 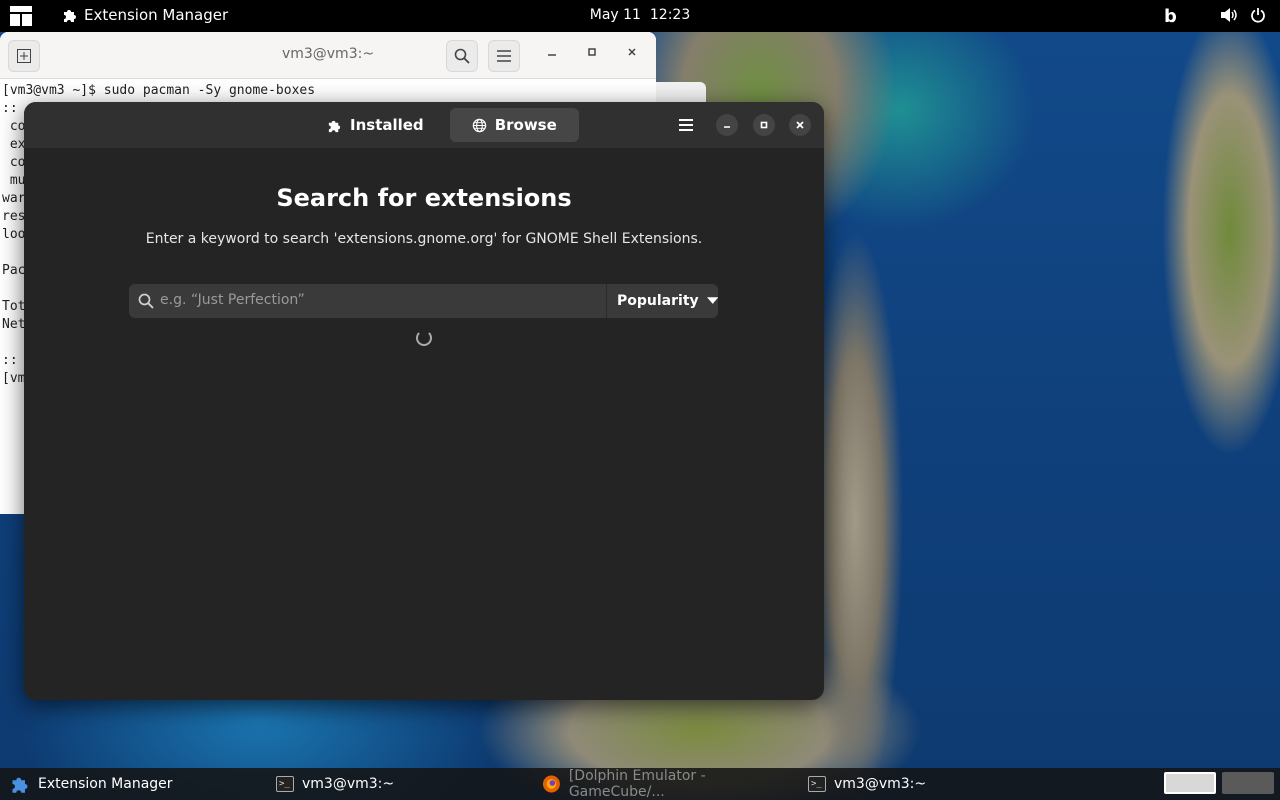 I want to click on terminal-maximize-button, so click(x=592, y=56).